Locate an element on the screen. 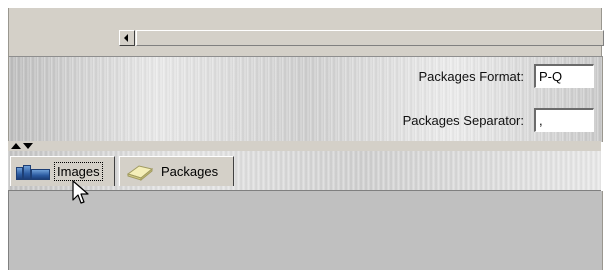  packages-separator-label: Packages Separator: is located at coordinates (463, 120).